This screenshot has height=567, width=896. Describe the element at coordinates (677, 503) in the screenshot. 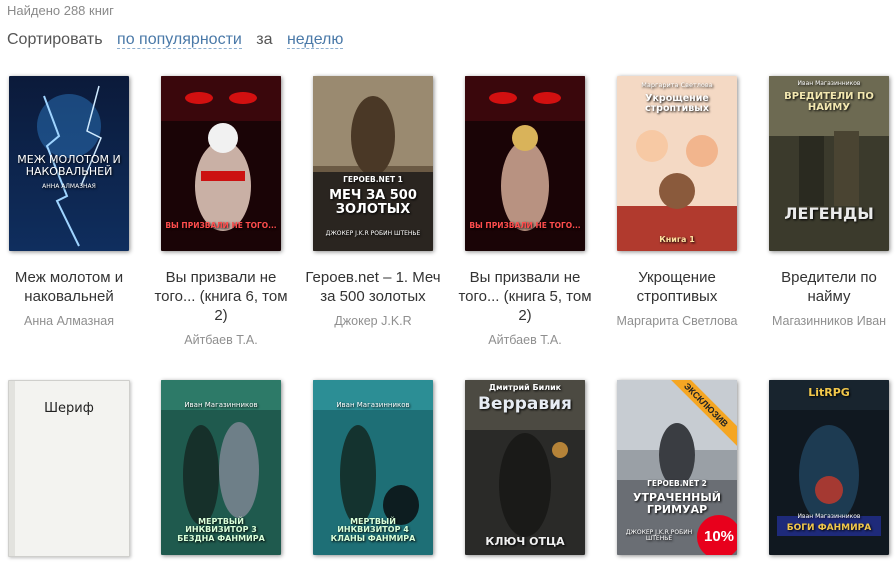

I see `cover-title: УТРАЧЕННЫЙ ГРИМУАР` at that location.